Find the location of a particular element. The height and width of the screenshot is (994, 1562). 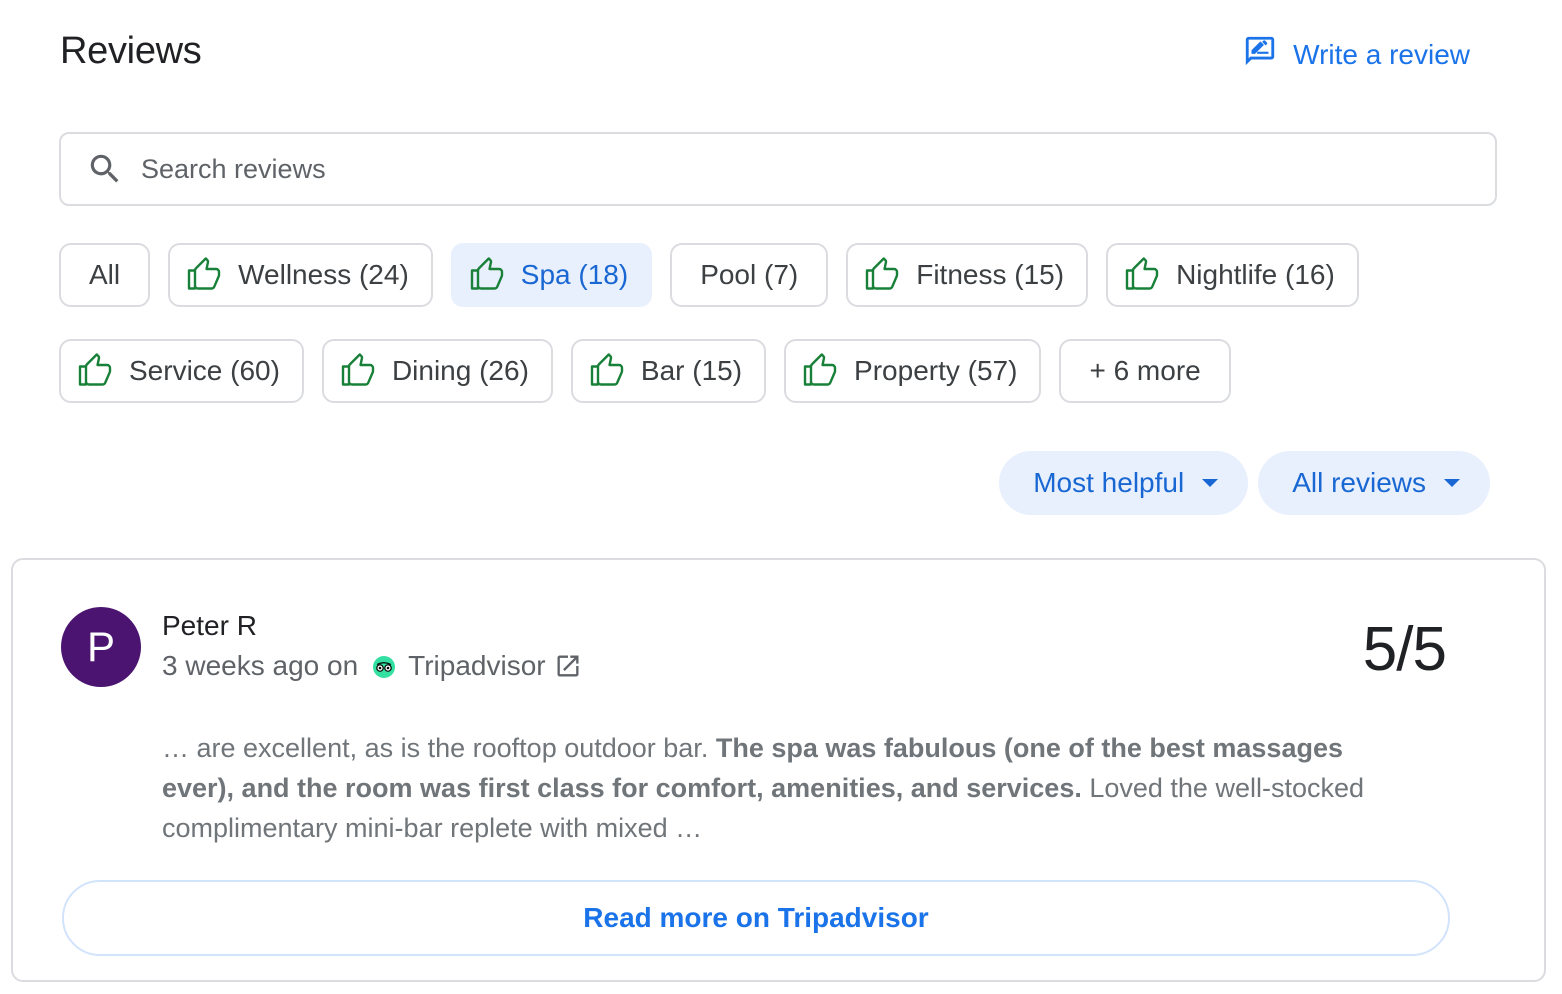

filter-chip-more: + 6 more is located at coordinates (1145, 371).